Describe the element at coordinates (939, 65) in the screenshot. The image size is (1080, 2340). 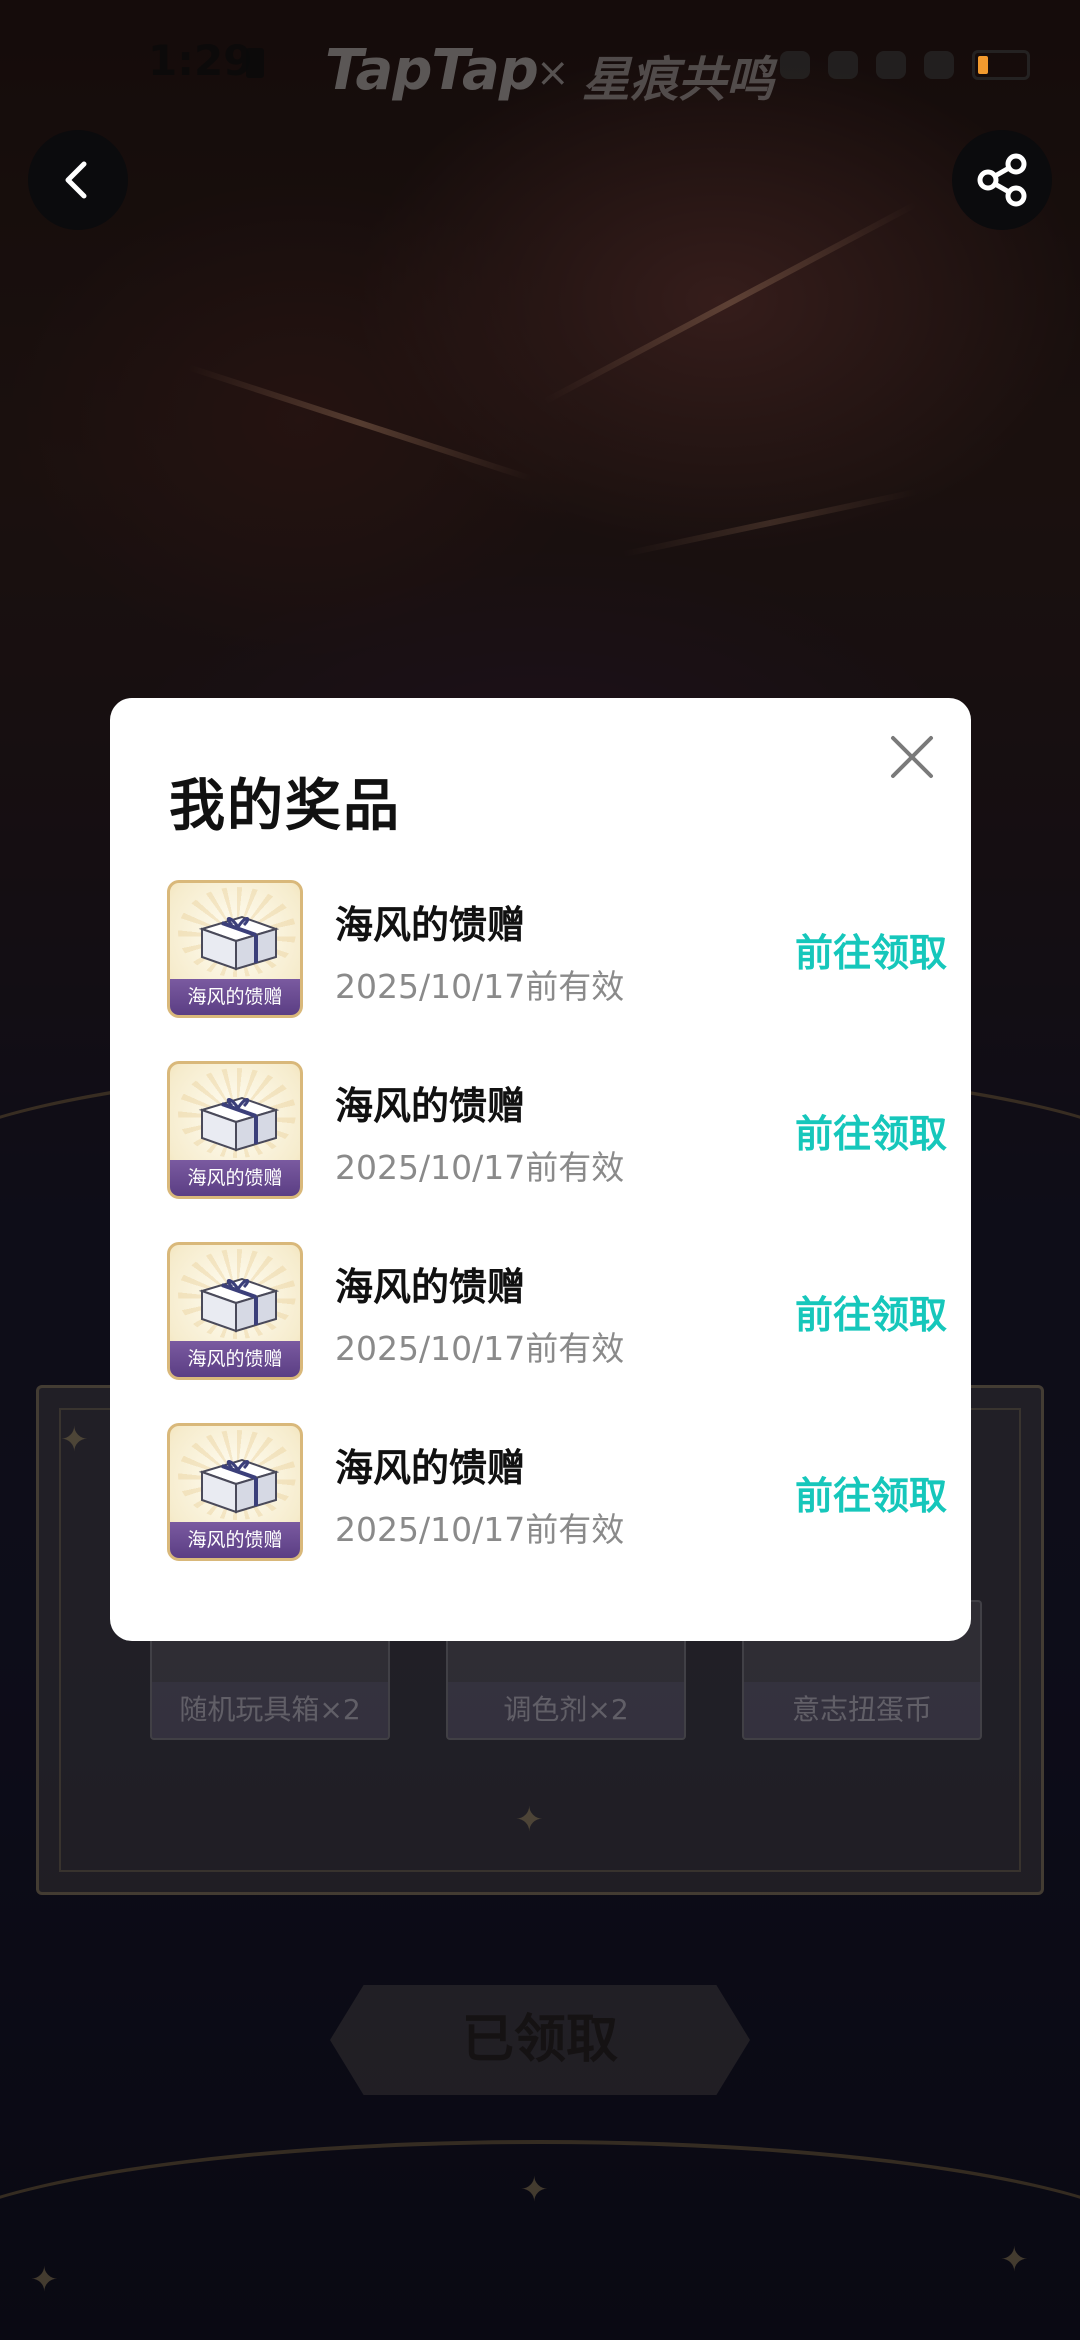
I see `signal-icon` at that location.